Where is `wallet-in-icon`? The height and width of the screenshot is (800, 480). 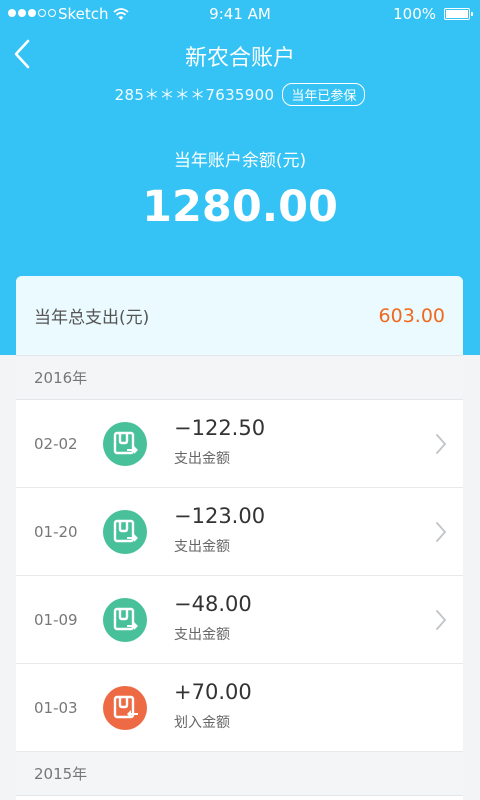 wallet-in-icon is located at coordinates (125, 708).